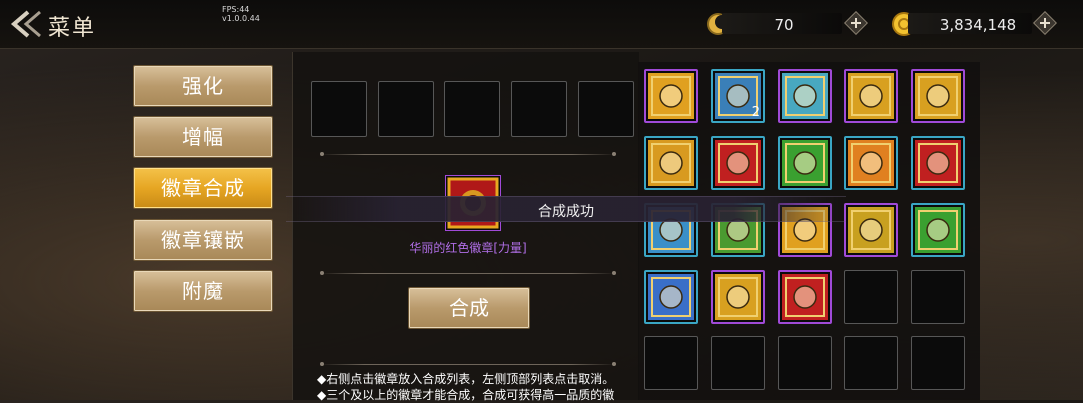 The width and height of the screenshot is (1083, 403). Describe the element at coordinates (738, 96) in the screenshot. I see `badge-cell: 2` at that location.